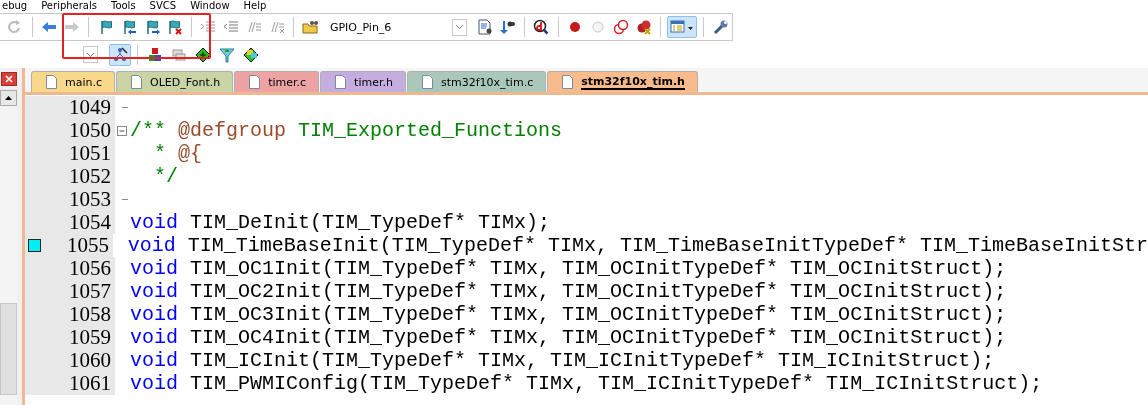  I want to click on code-line: void TIM_OC1Init(TIM_TypeDef* TIMx, TIM_OCInitTypeDef* TIM_OCInitStruct);, so click(568, 268).